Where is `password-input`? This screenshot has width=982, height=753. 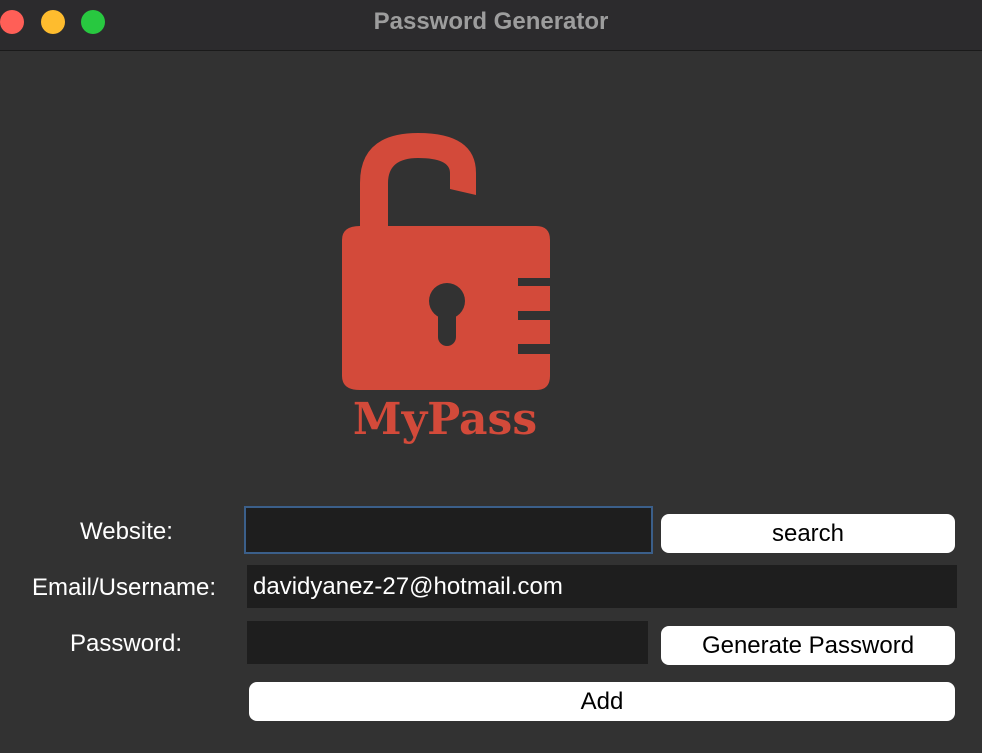
password-input is located at coordinates (447, 642).